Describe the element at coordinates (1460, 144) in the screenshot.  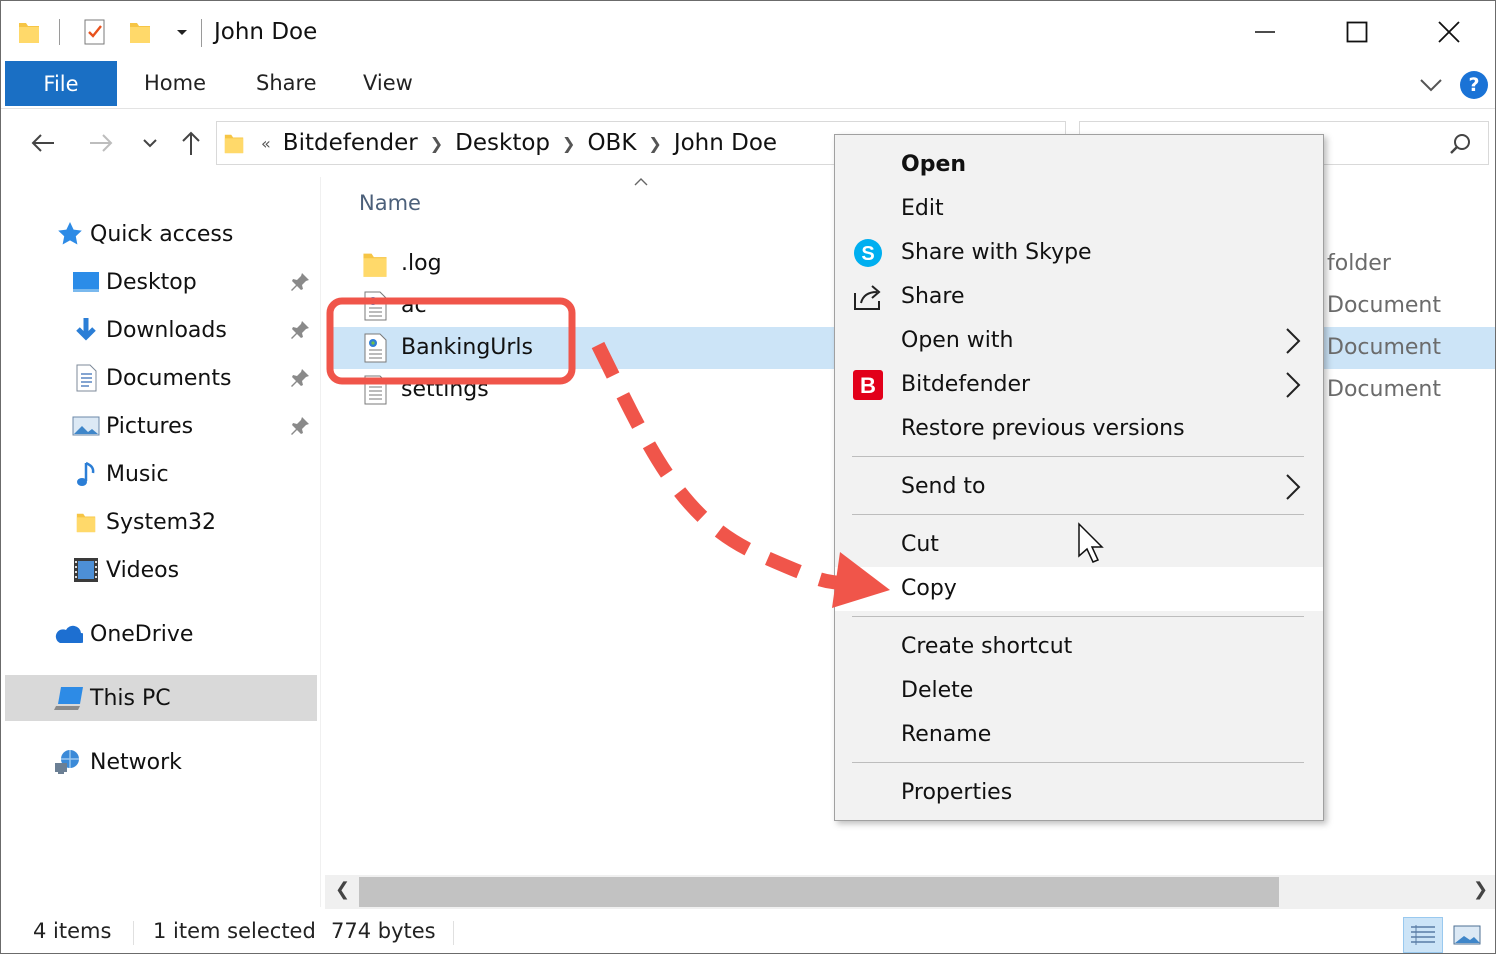
I see `search-icon` at that location.